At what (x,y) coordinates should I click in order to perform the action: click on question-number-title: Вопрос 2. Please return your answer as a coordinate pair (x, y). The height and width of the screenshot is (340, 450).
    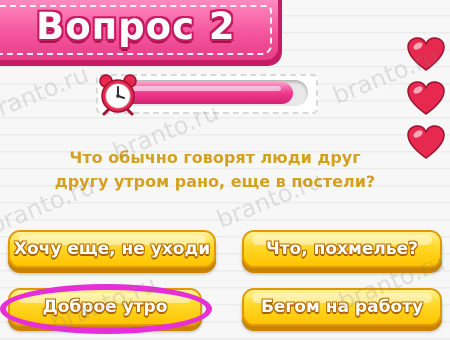
    Looking at the image, I should click on (136, 26).